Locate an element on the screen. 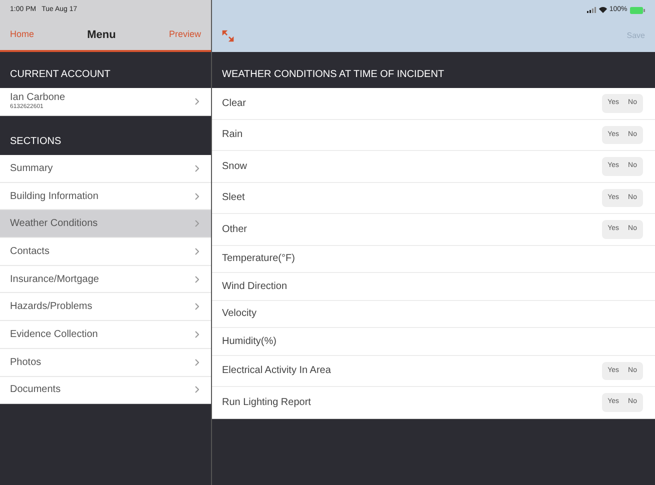 The width and height of the screenshot is (655, 485). menu-item-label: Building Information is located at coordinates (54, 197).